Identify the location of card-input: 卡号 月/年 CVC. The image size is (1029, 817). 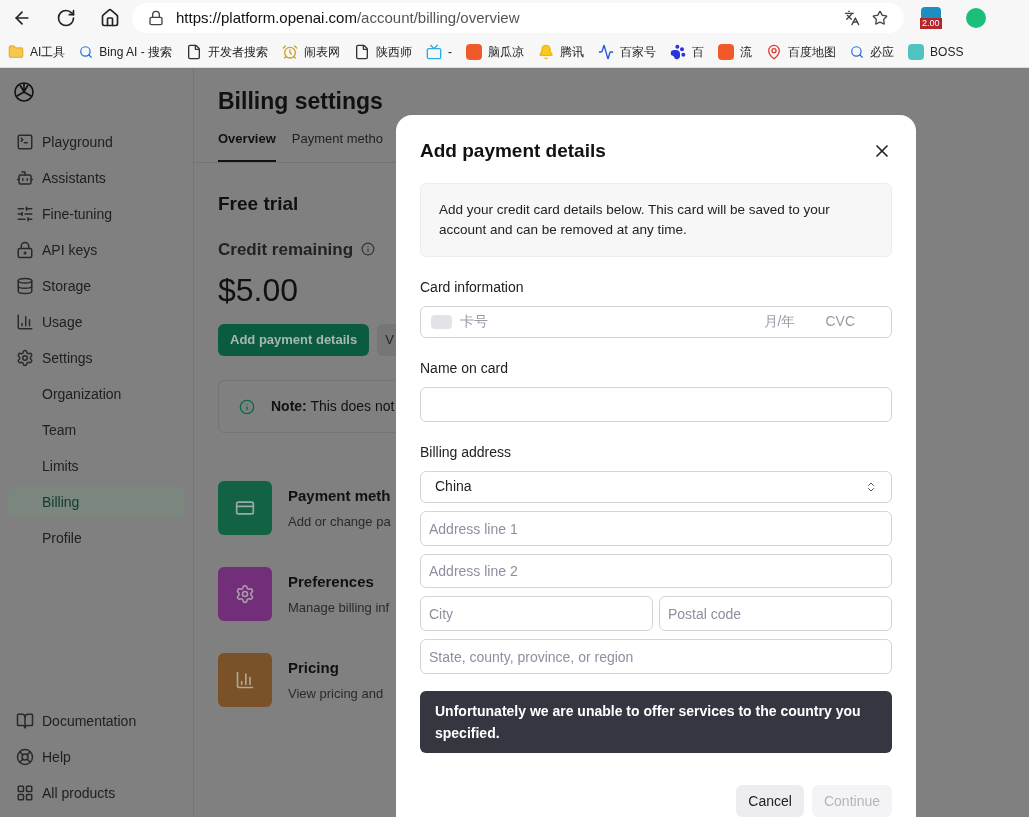
(656, 322).